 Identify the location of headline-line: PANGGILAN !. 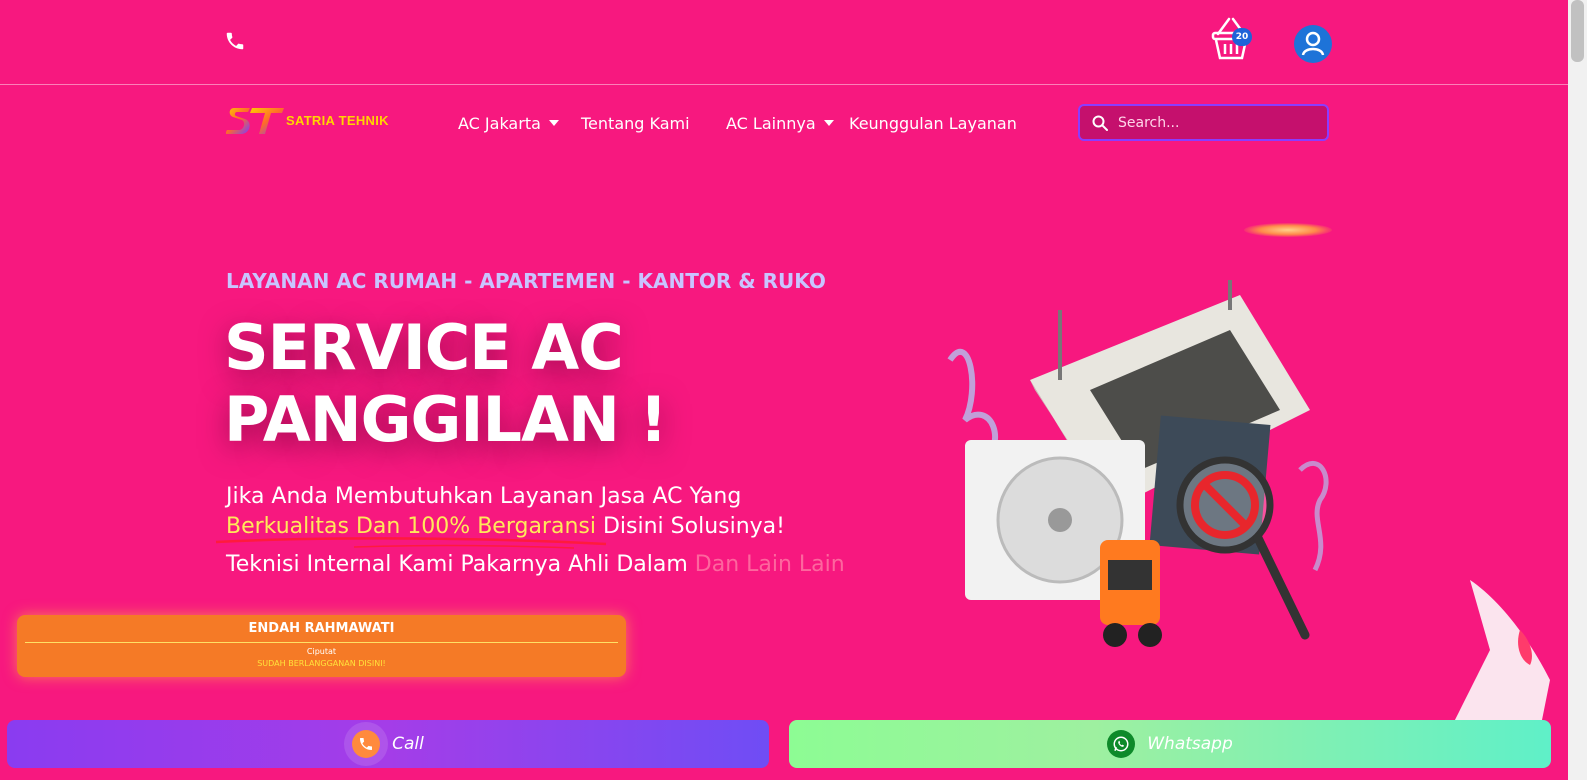
(446, 419).